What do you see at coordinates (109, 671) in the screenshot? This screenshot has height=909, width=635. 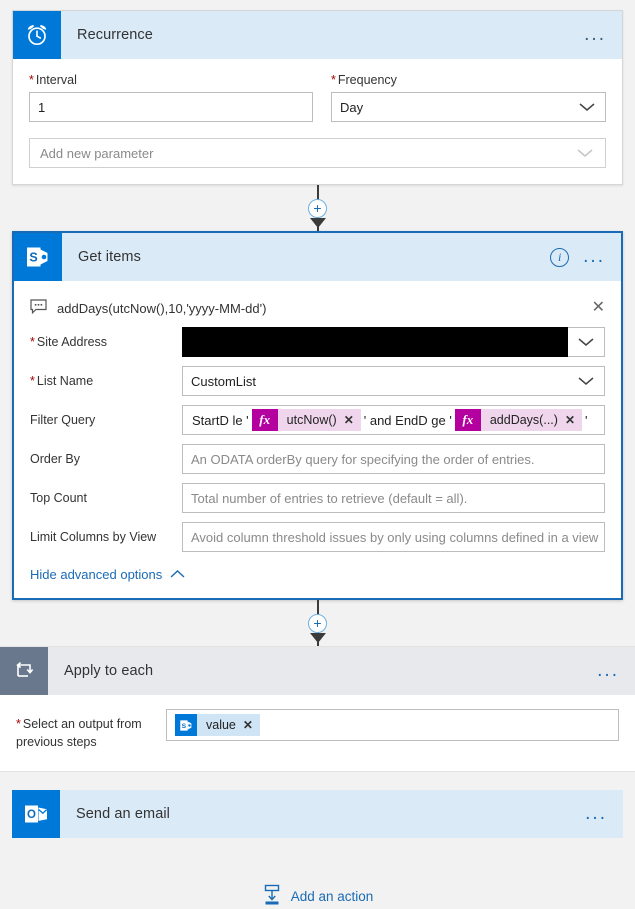 I see `apply-to-each-title: Apply to each` at bounding box center [109, 671].